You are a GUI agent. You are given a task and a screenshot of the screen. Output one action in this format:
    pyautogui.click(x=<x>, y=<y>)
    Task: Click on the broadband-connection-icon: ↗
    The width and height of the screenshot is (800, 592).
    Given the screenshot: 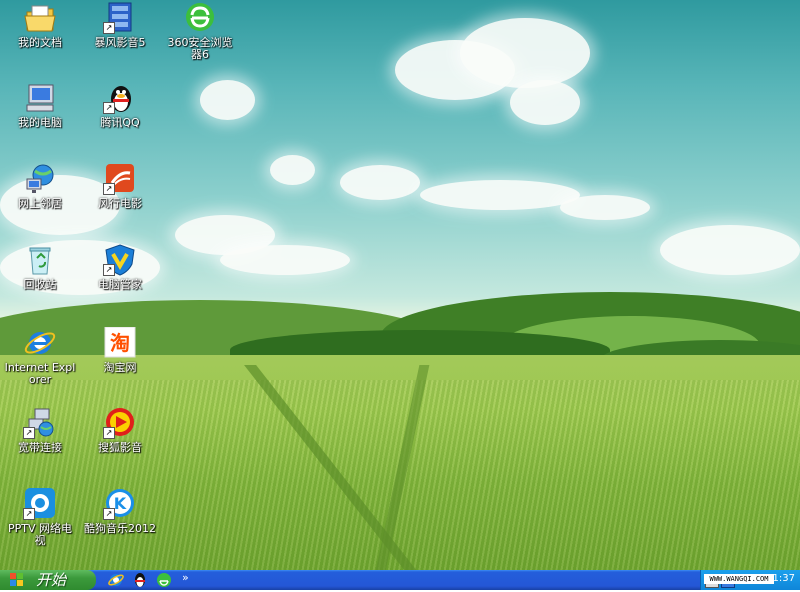 What is the action you would take?
    pyautogui.click(x=40, y=423)
    